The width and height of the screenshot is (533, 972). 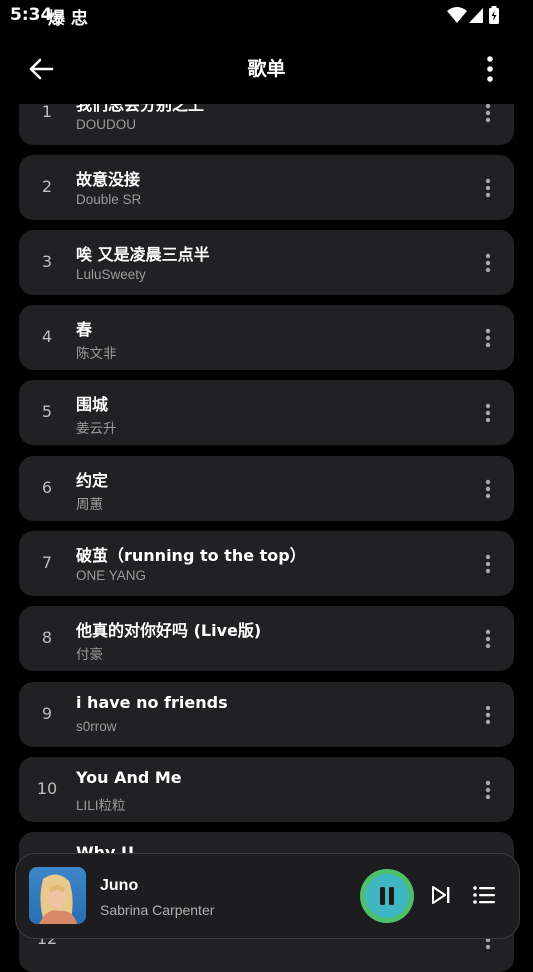 What do you see at coordinates (266, 187) in the screenshot?
I see `song-row: 2 故意没接 Double SR` at bounding box center [266, 187].